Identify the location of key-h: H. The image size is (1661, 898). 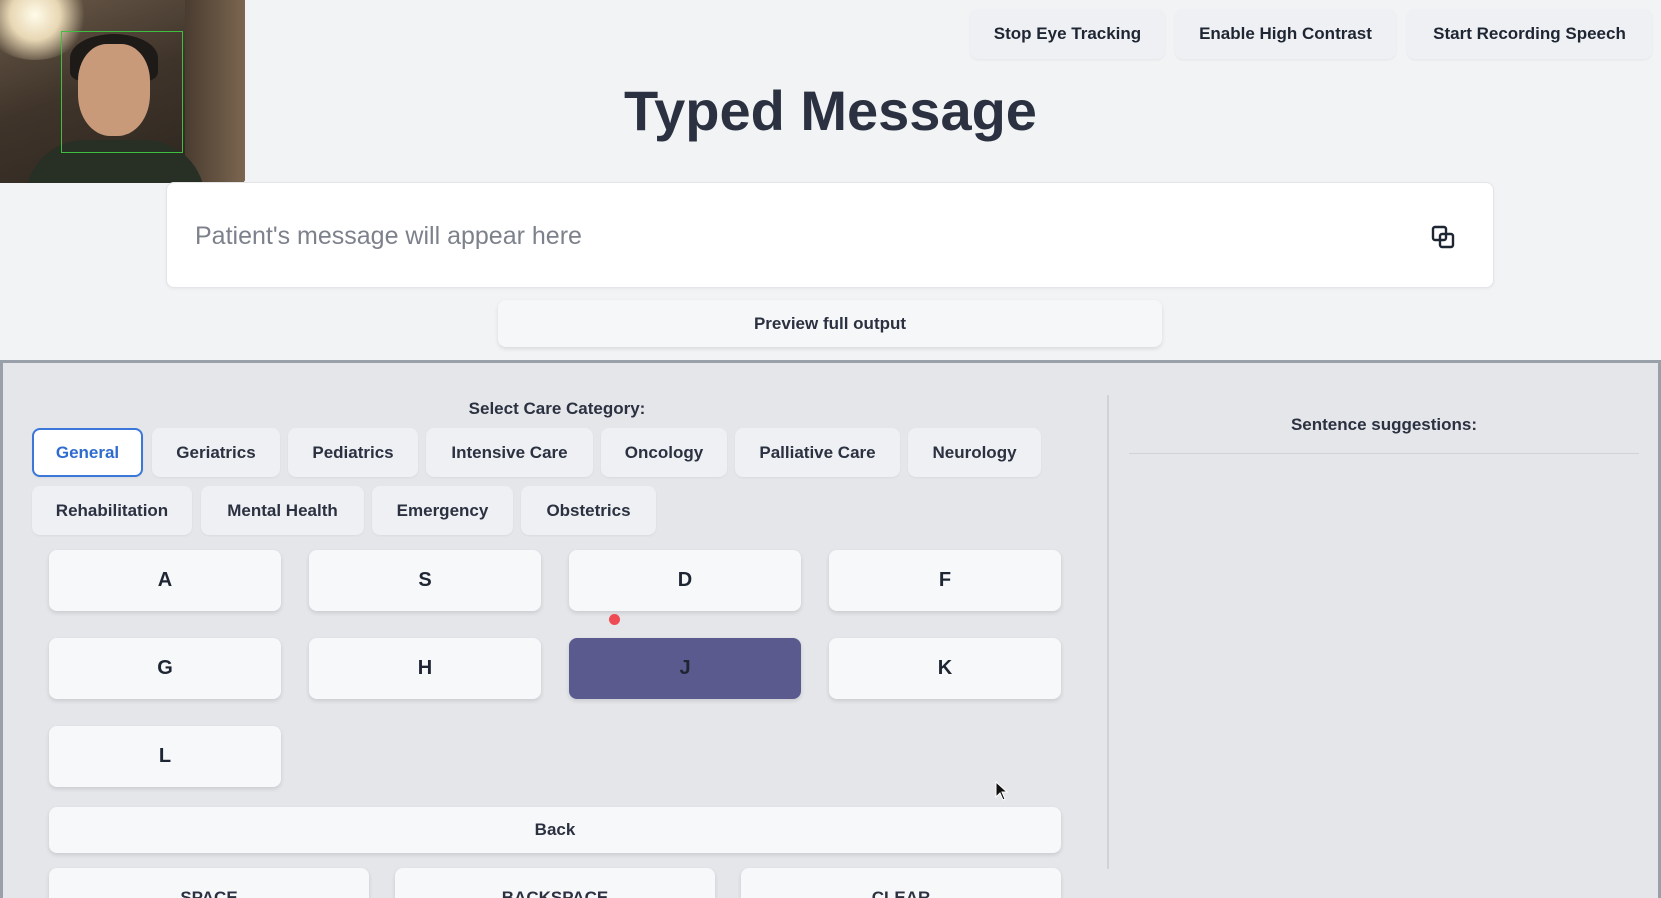
(425, 668).